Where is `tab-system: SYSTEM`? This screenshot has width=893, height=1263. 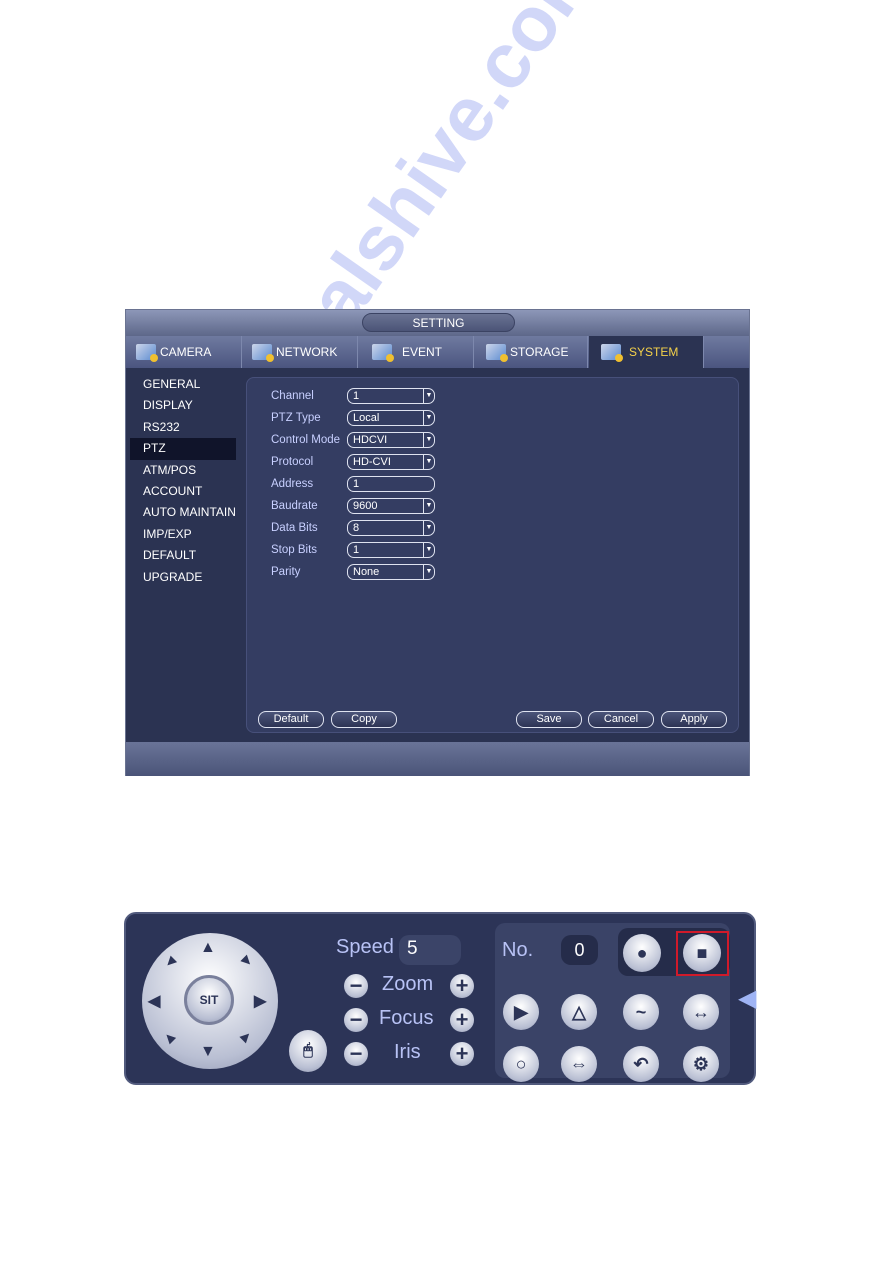 tab-system: SYSTEM is located at coordinates (646, 352).